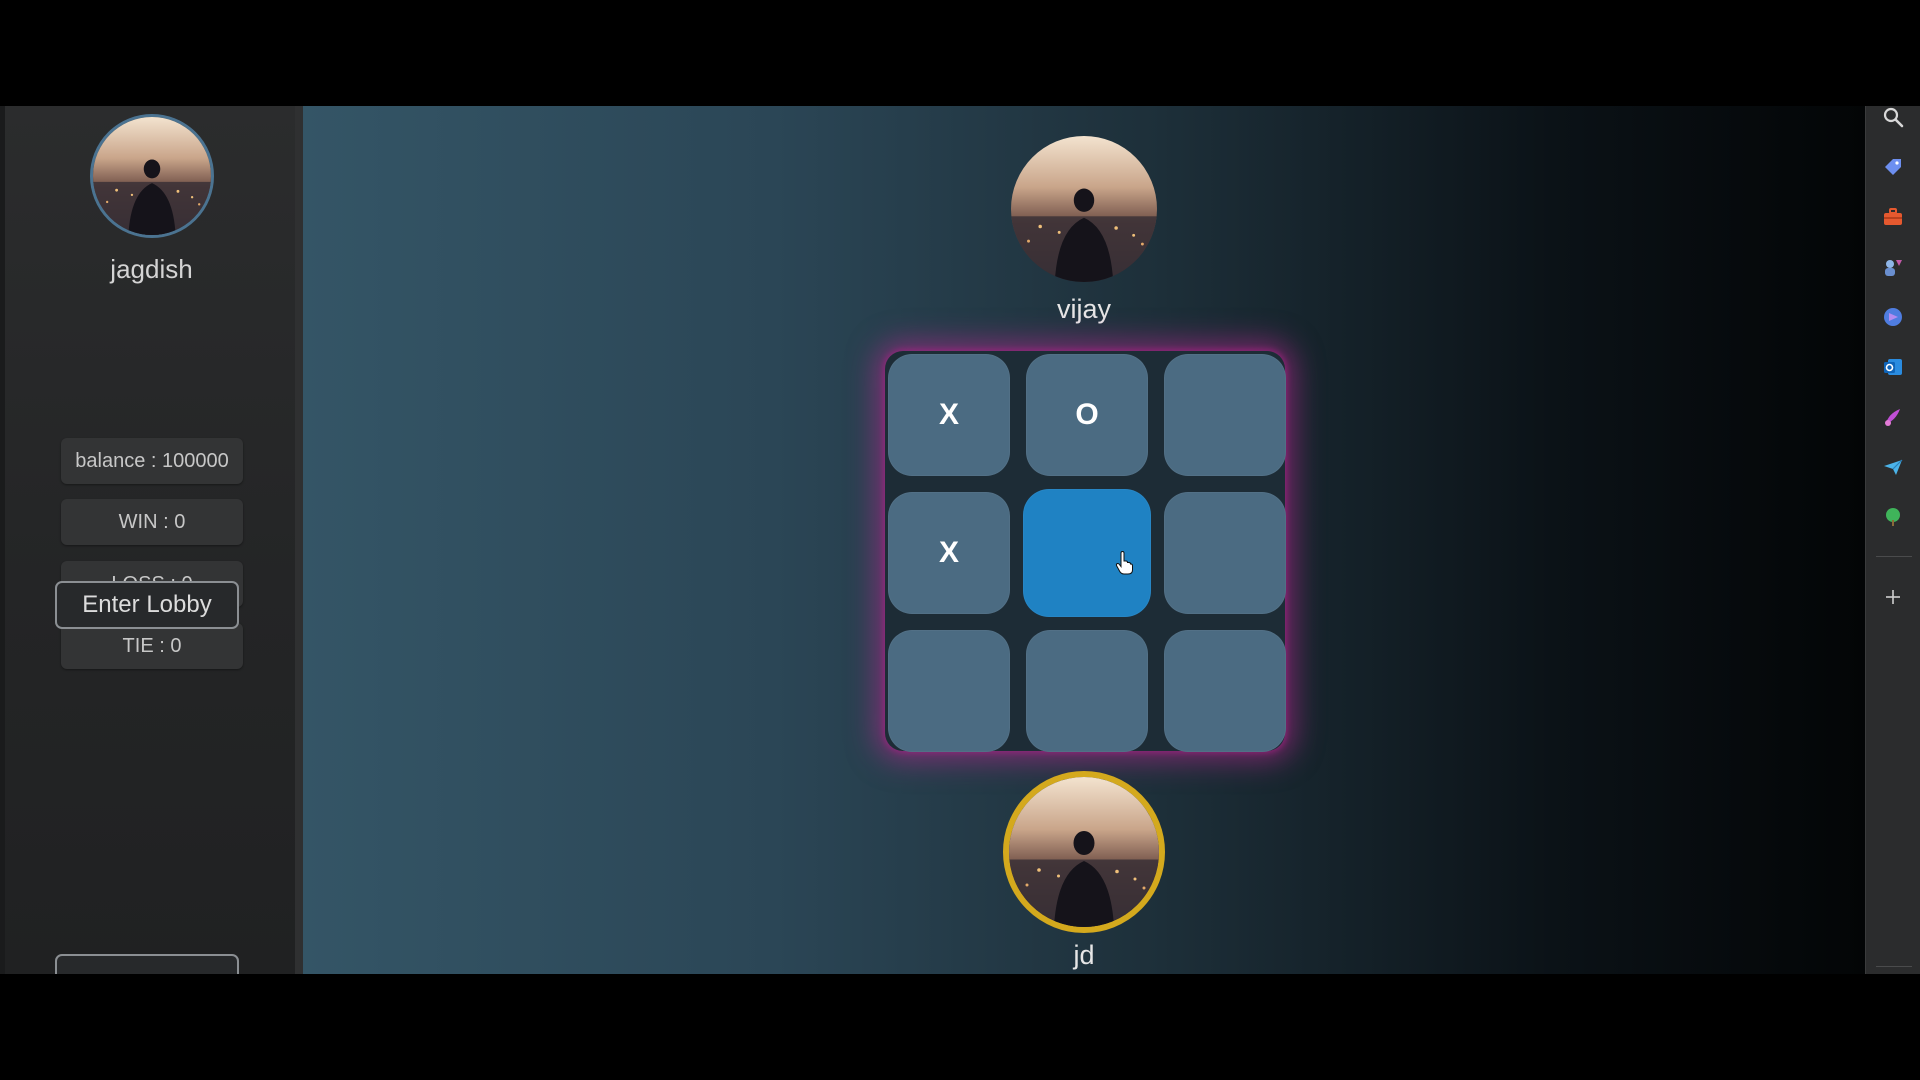 This screenshot has width=1920, height=1080. Describe the element at coordinates (1893, 167) in the screenshot. I see `tag-icon` at that location.